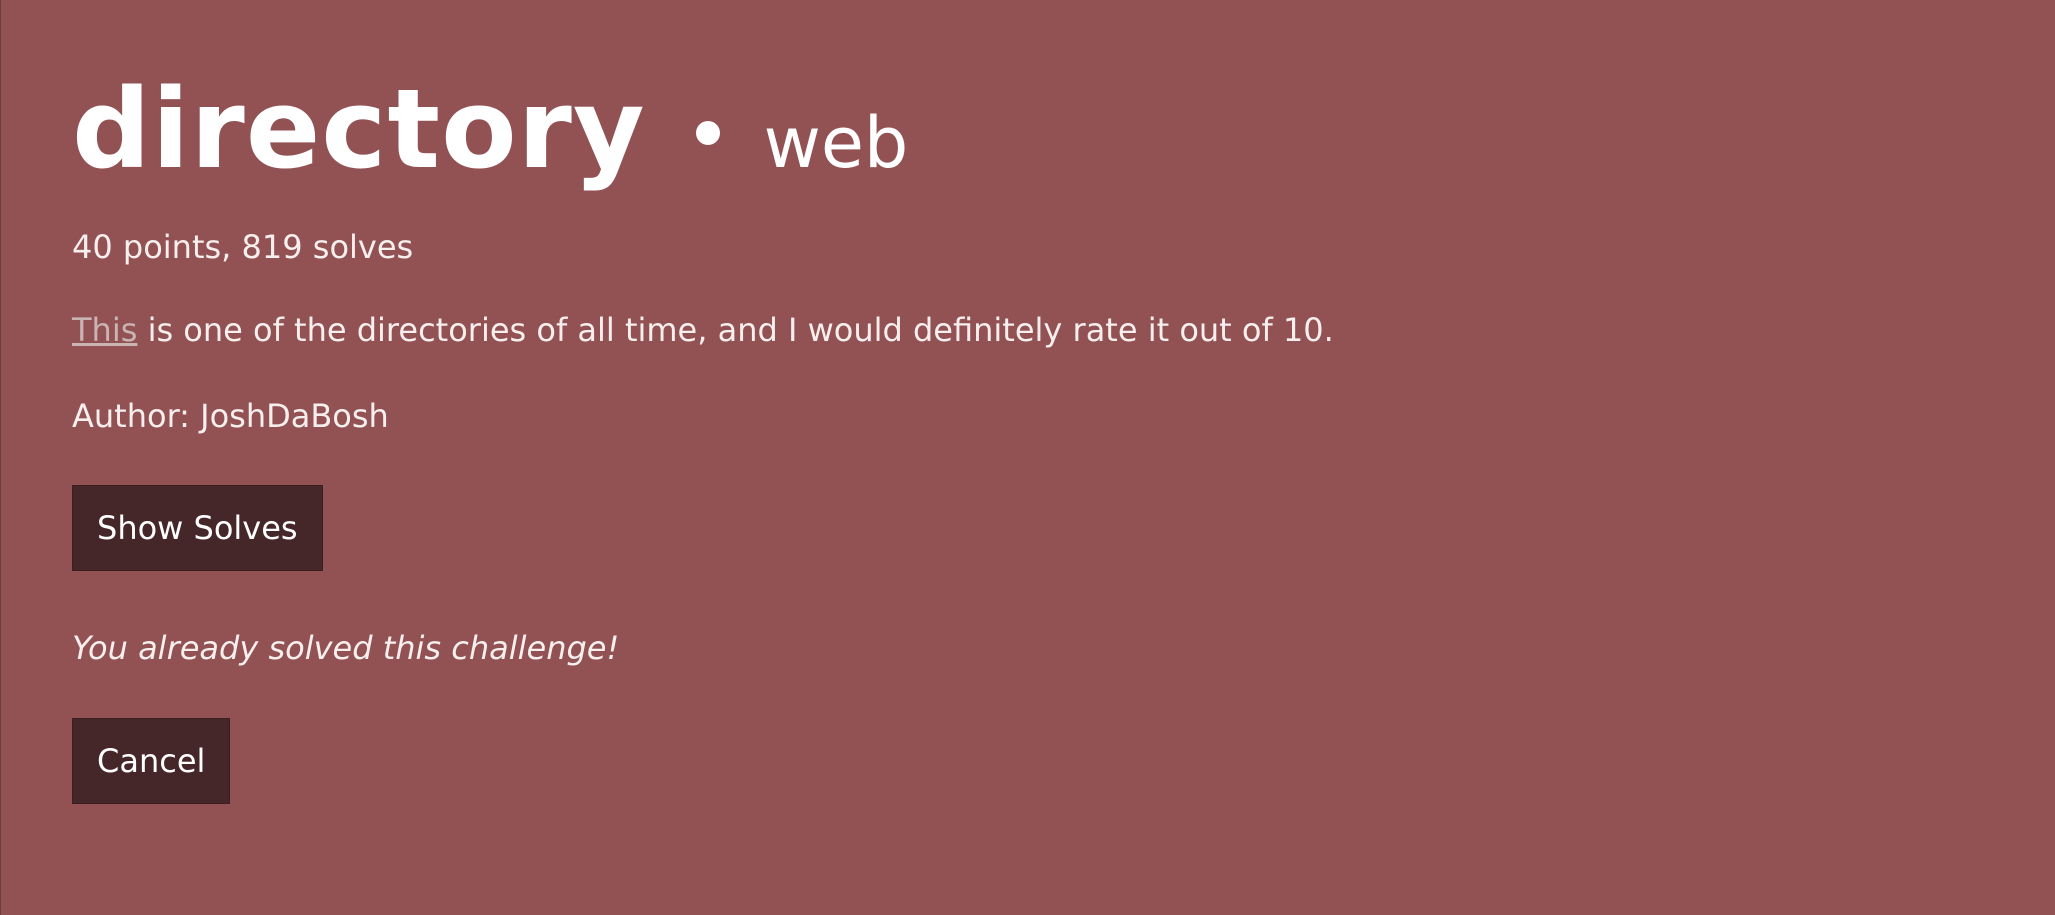 The image size is (2055, 915). Describe the element at coordinates (104, 330) in the screenshot. I see `description-link: This` at that location.